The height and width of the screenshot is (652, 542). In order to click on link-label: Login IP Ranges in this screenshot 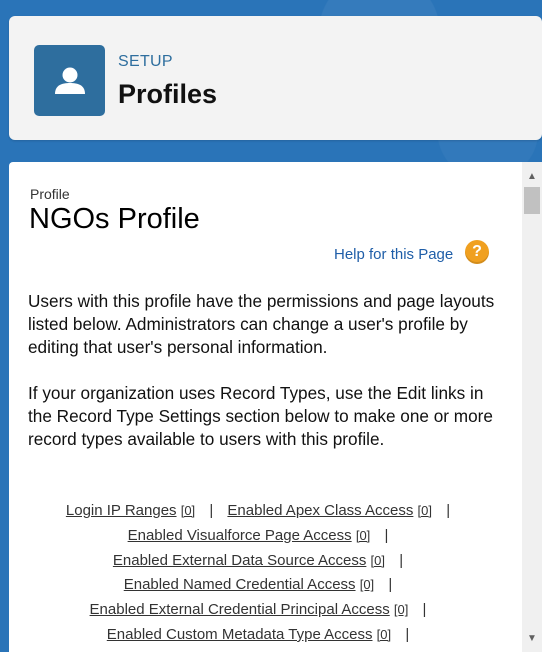, I will do `click(121, 510)`.